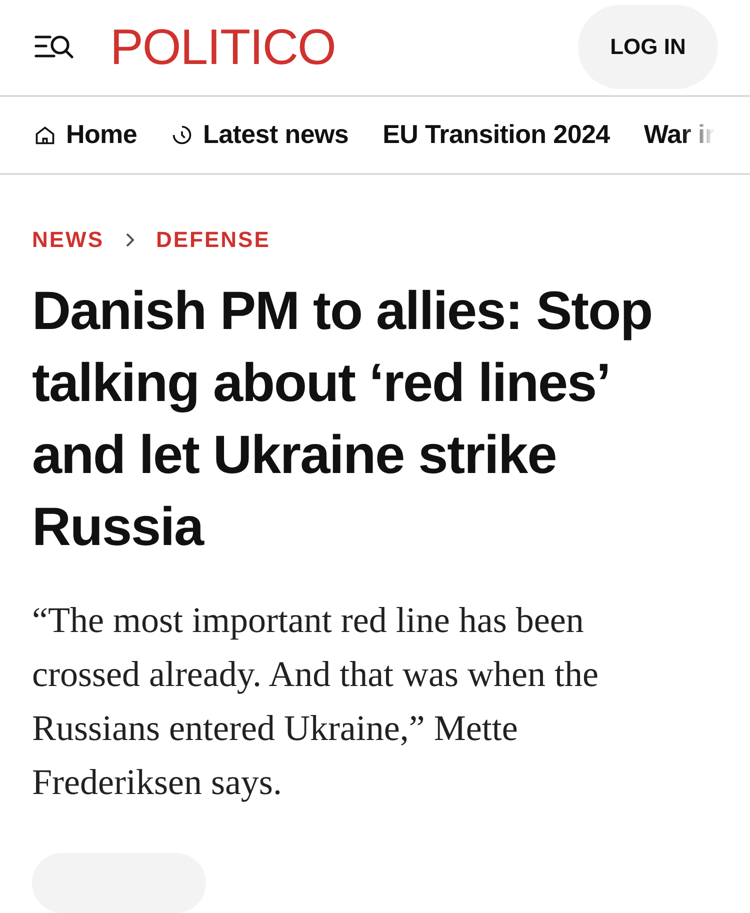 This screenshot has height=913, width=750. Describe the element at coordinates (130, 240) in the screenshot. I see `chevron-right-icon` at that location.